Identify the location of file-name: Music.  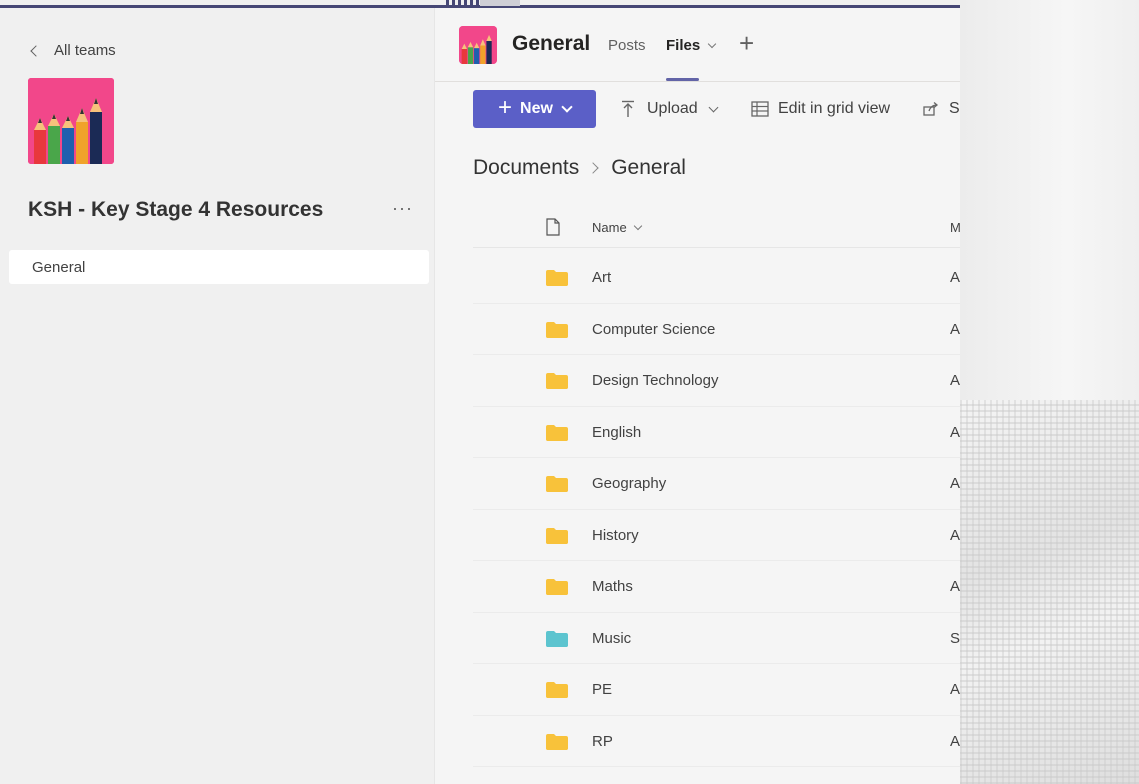
(612, 638).